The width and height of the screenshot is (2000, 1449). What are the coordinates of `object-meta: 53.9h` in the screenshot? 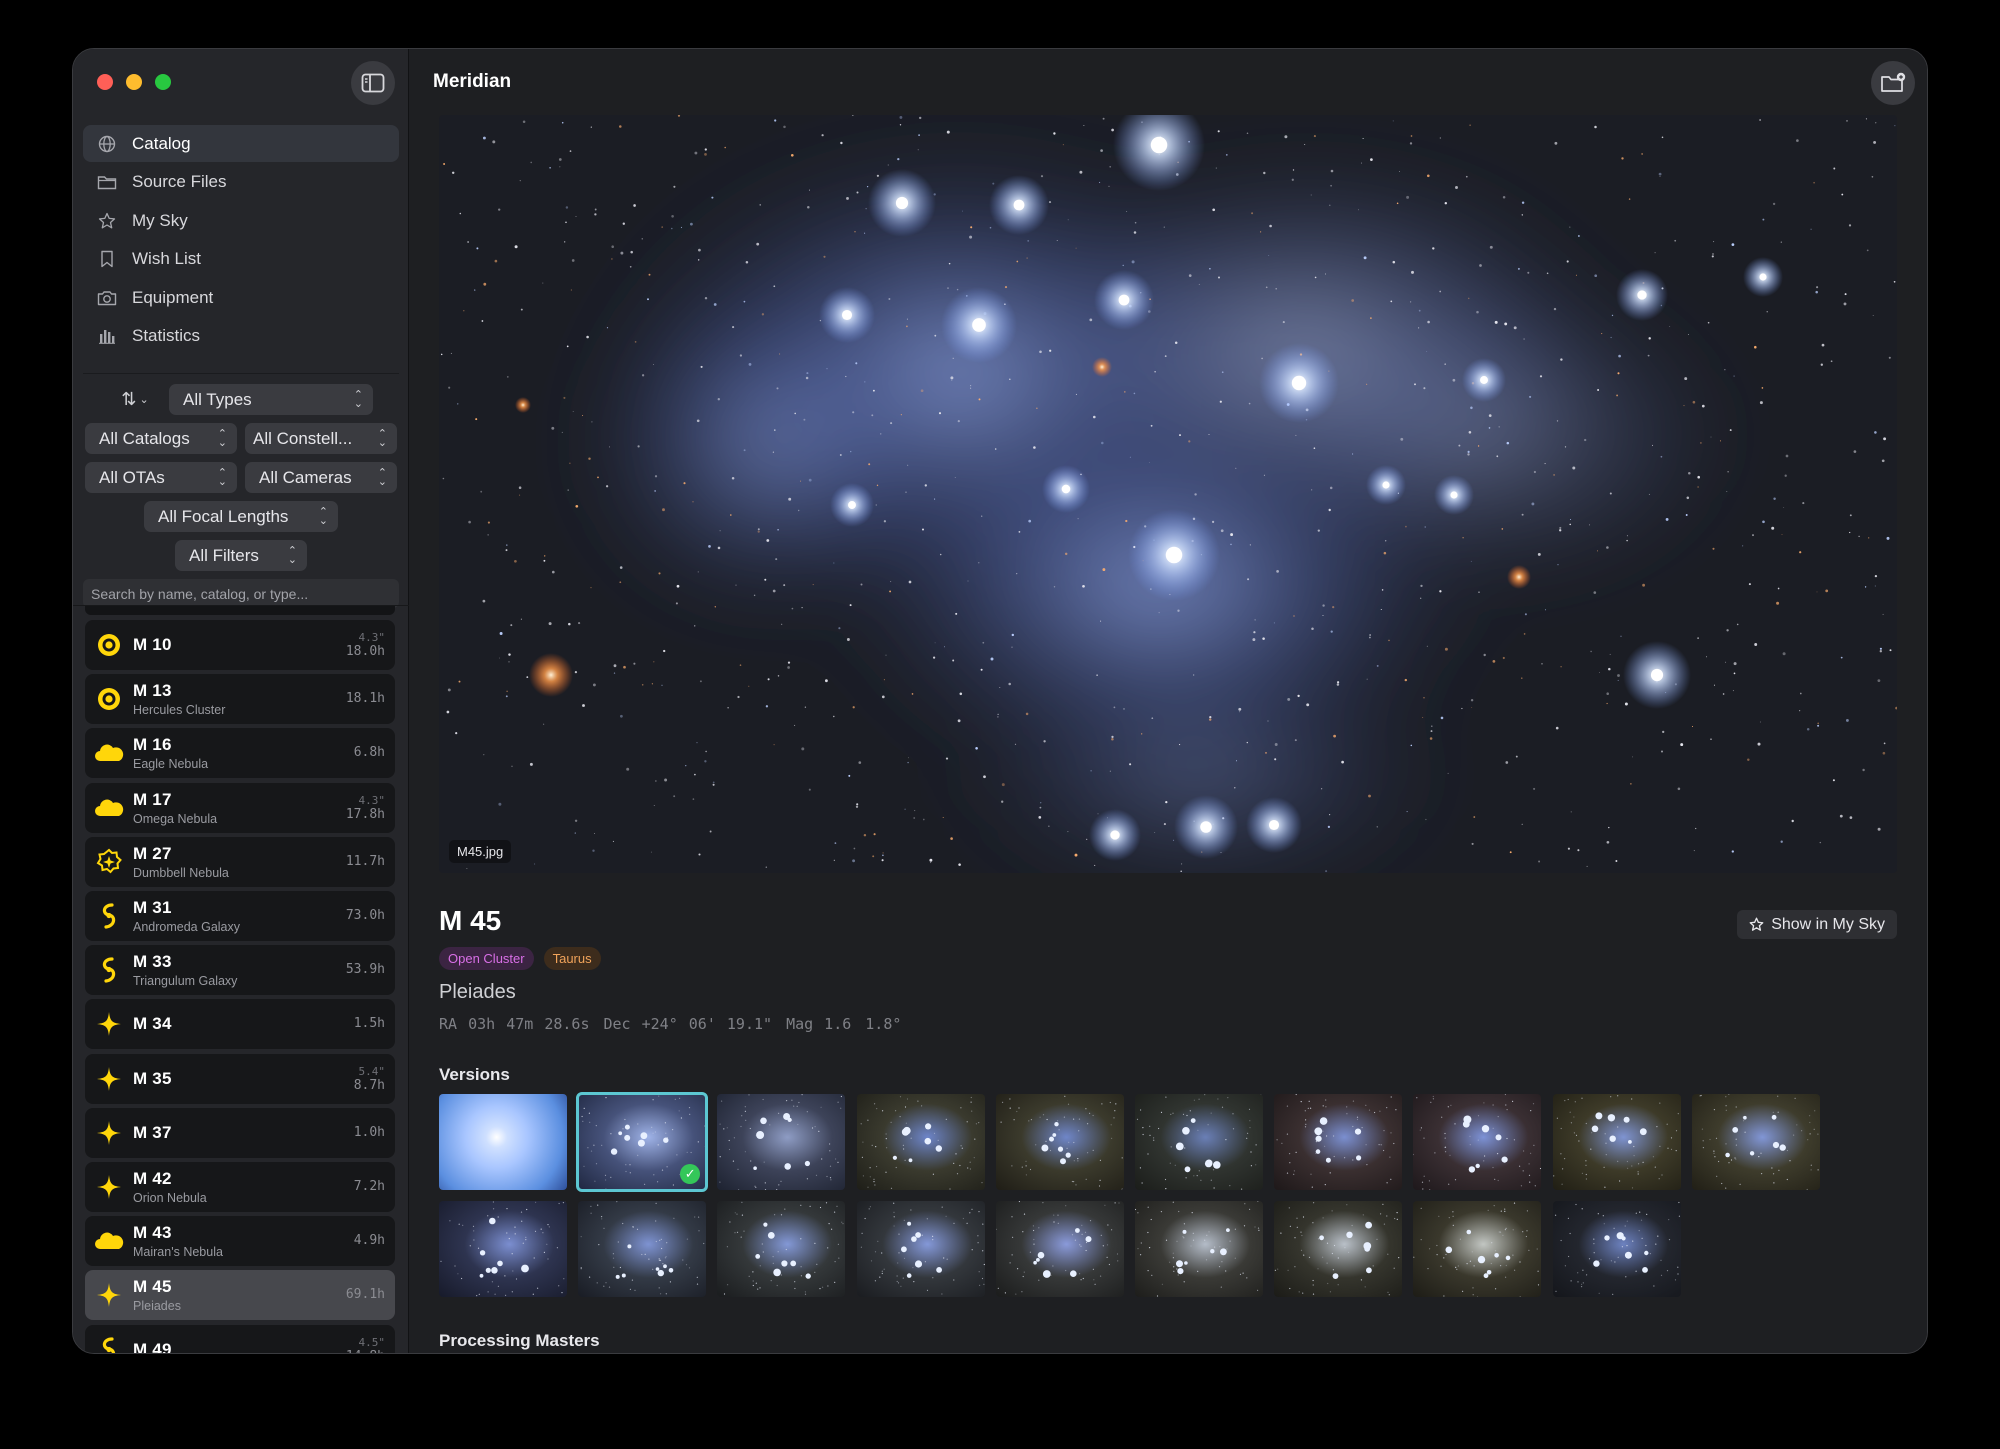 It's located at (360, 970).